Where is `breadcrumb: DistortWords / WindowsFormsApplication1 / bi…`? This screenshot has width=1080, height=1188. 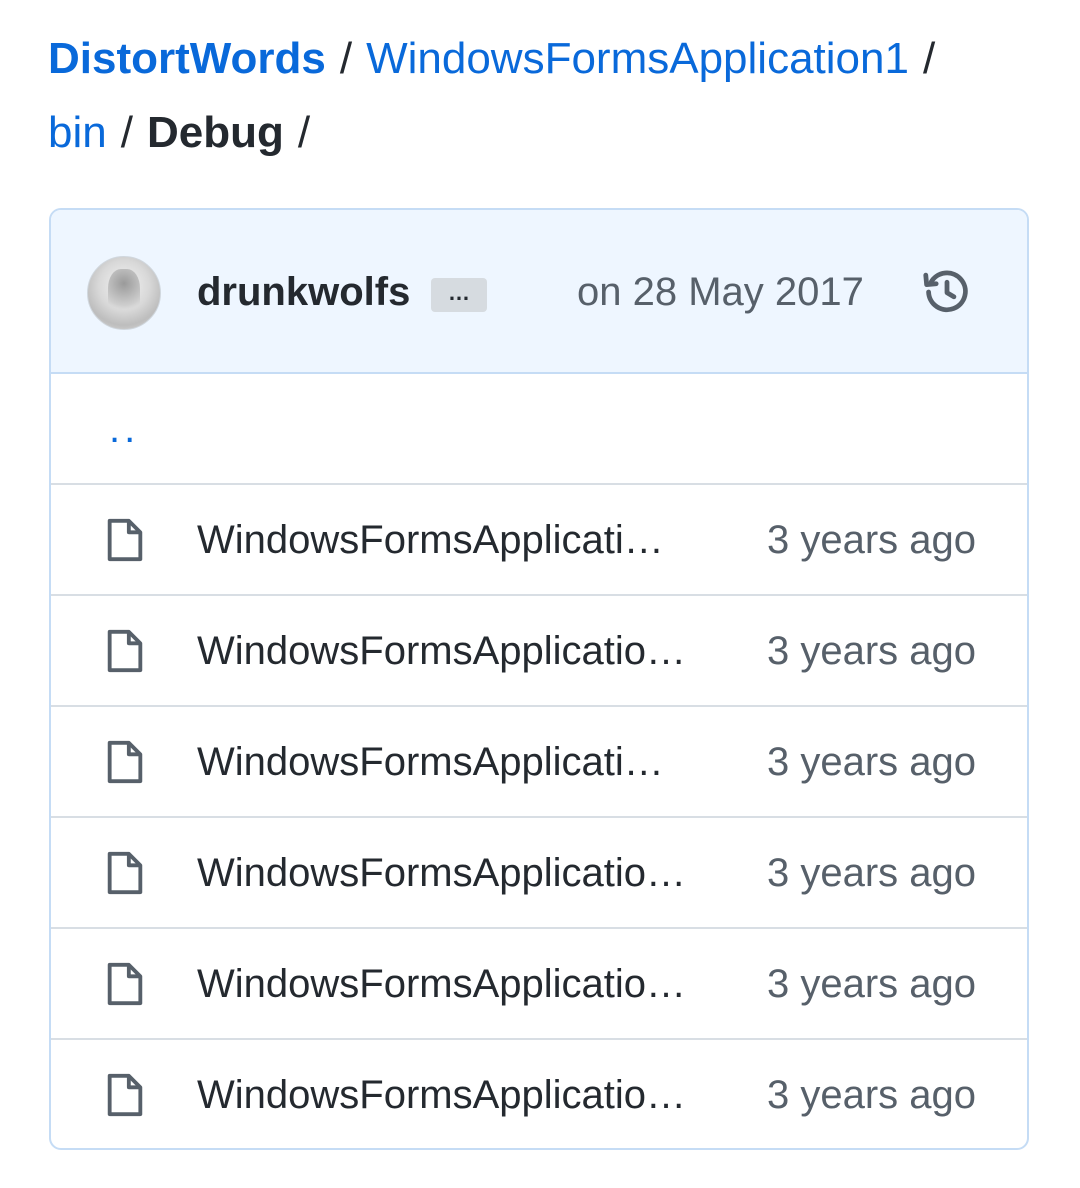 breadcrumb: DistortWords / WindowsFormsApplication1 / bi… is located at coordinates (543, 96).